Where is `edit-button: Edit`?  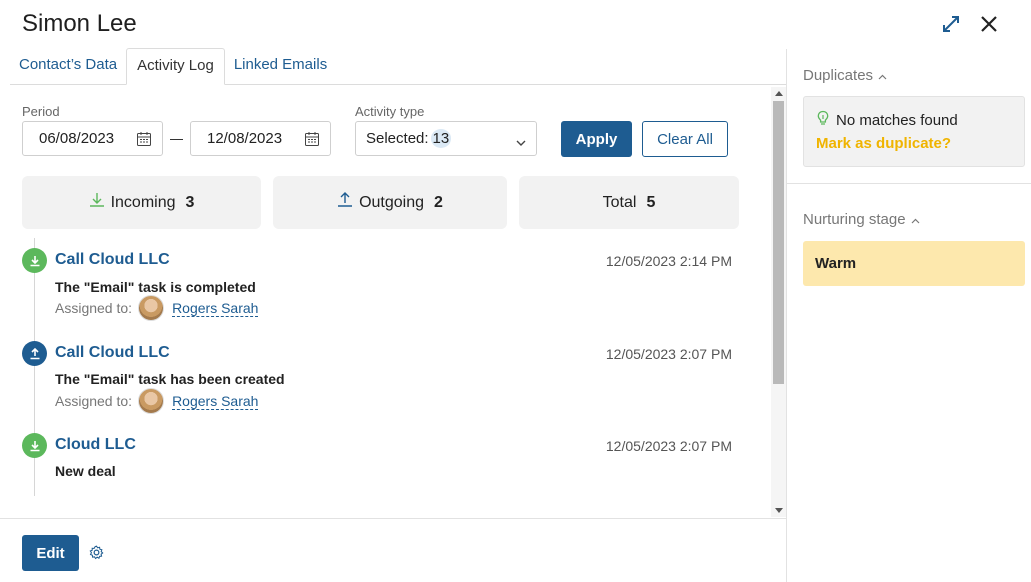 edit-button: Edit is located at coordinates (50, 553).